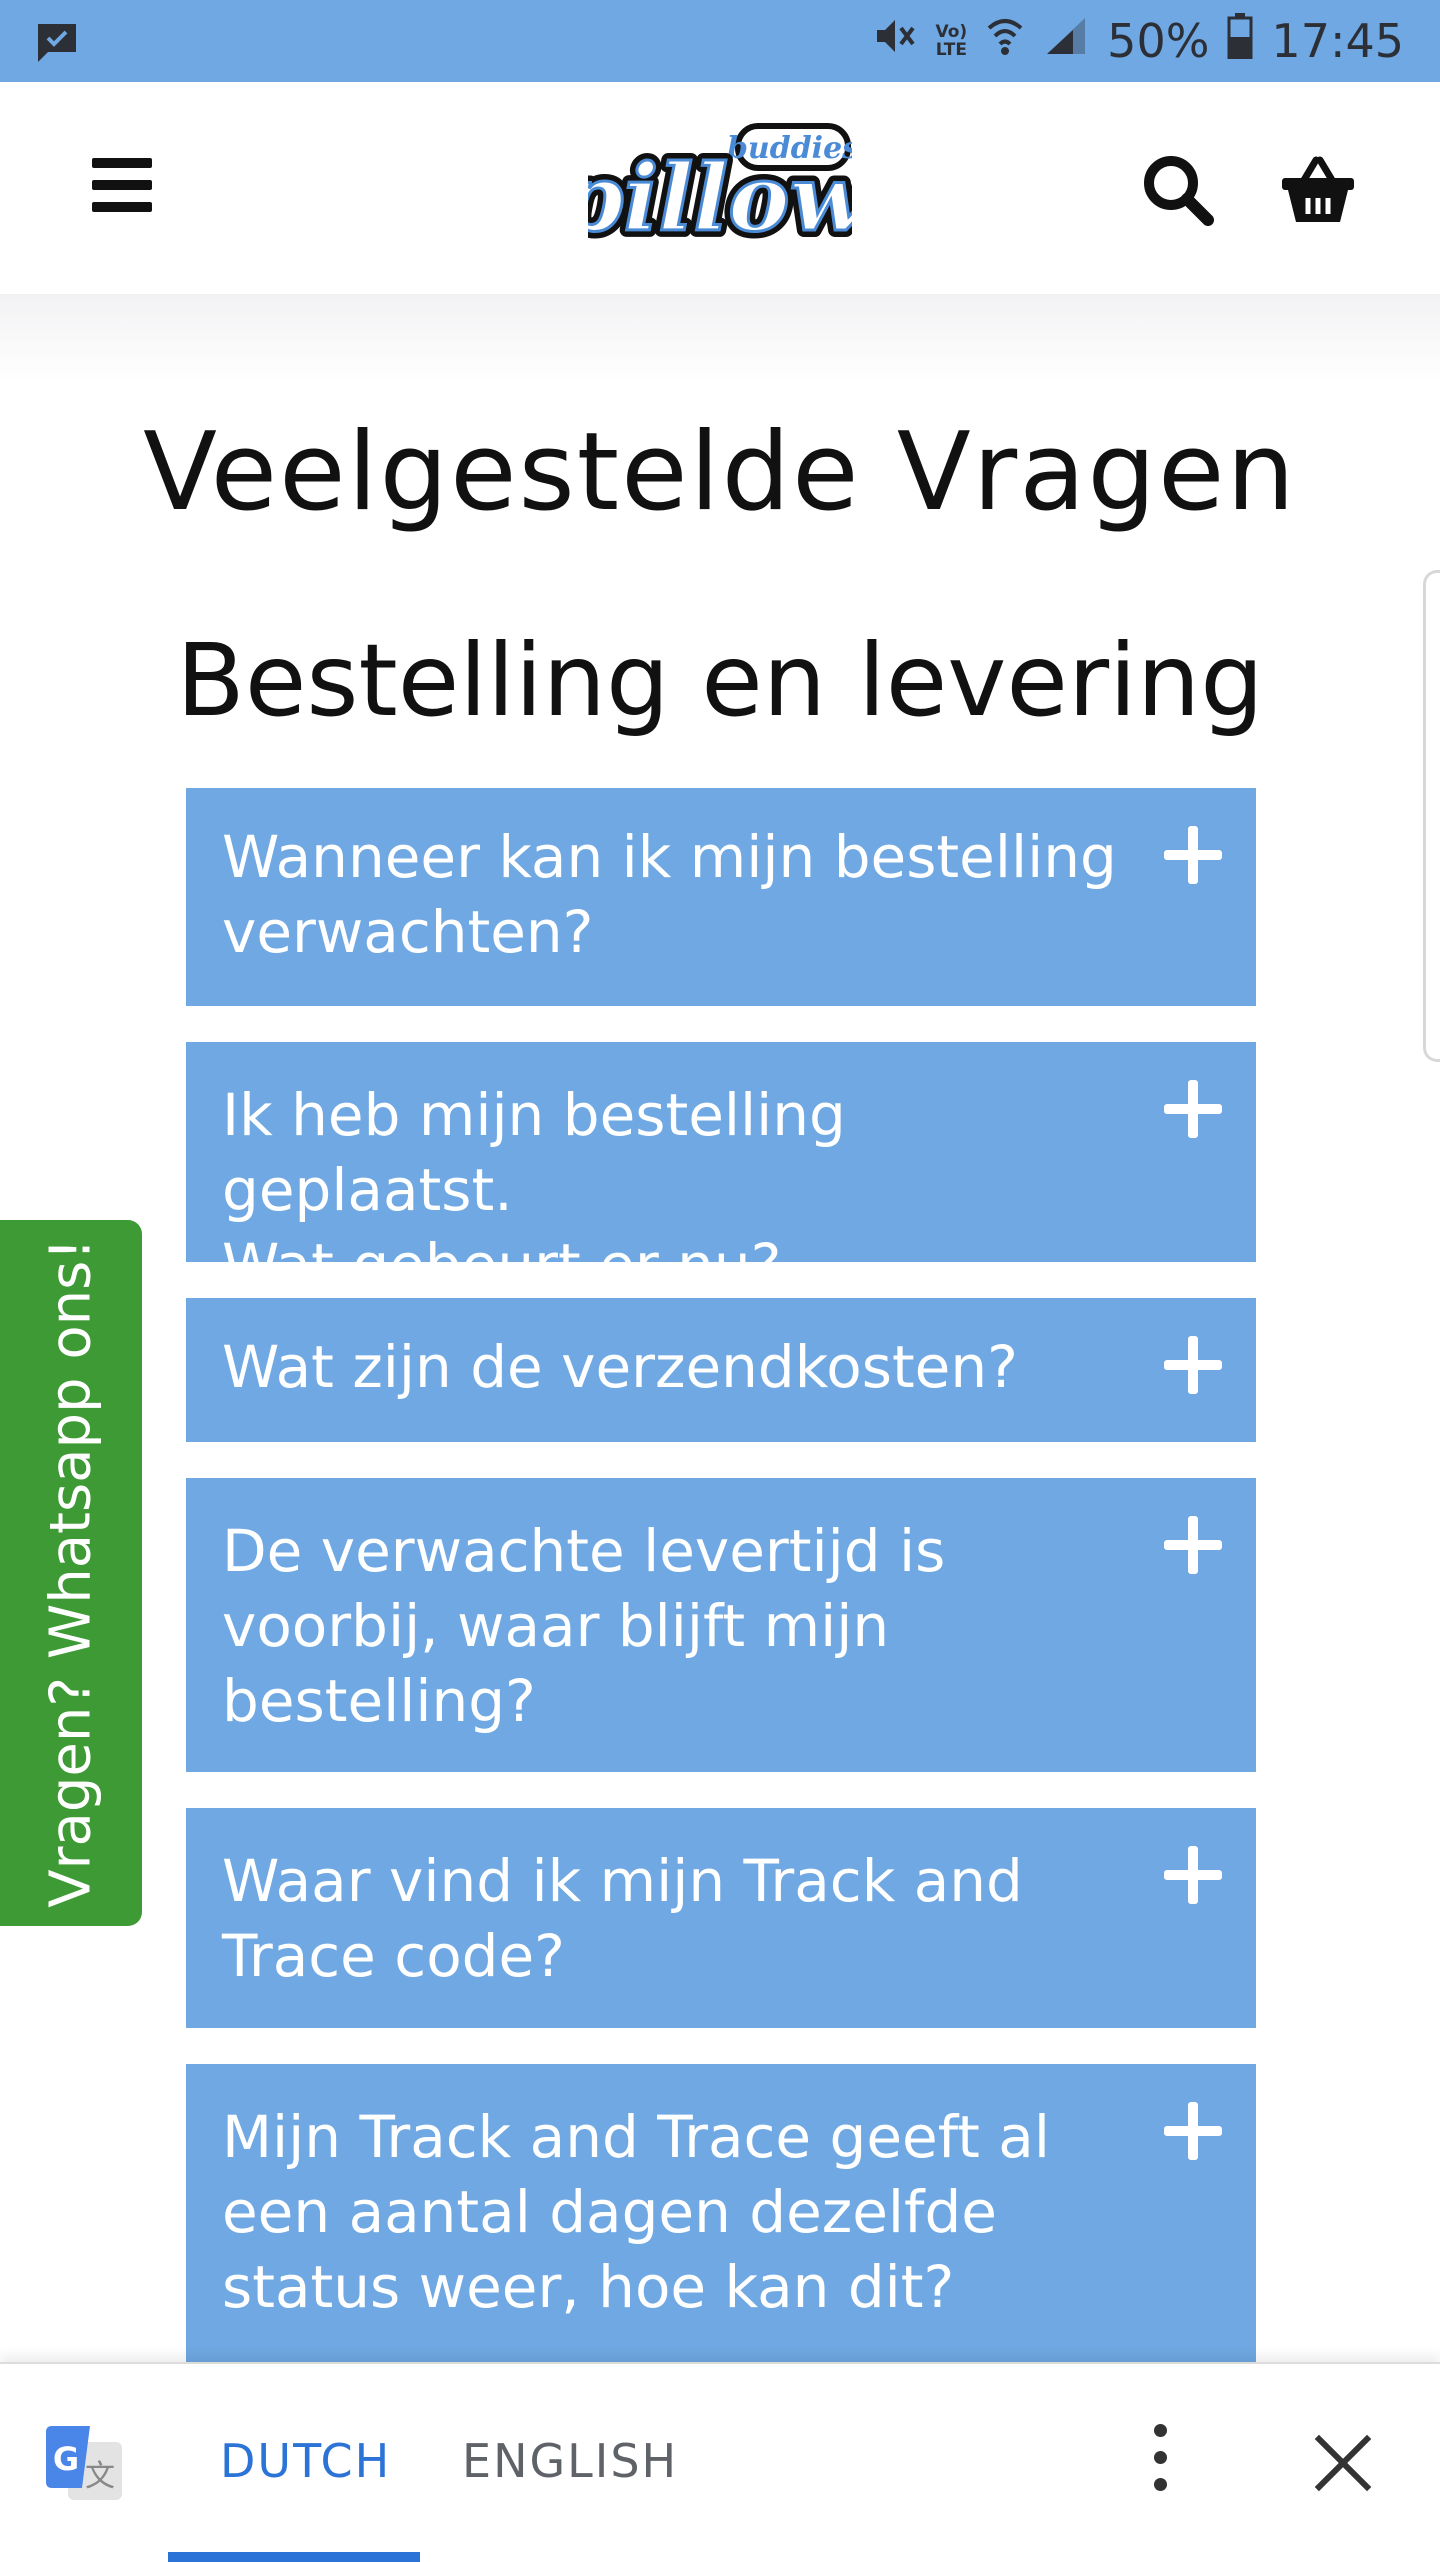  I want to click on faq-item: Wat zijn de verzendkosten?, so click(721, 1370).